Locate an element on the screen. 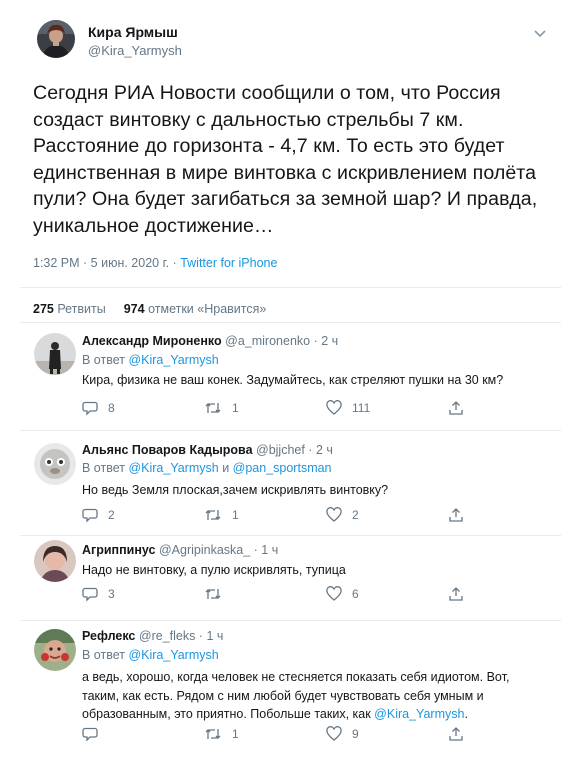 This screenshot has width=581, height=763. reply-header: Агриппинус @Agripinkaska_ · 1 ч is located at coordinates (180, 550).